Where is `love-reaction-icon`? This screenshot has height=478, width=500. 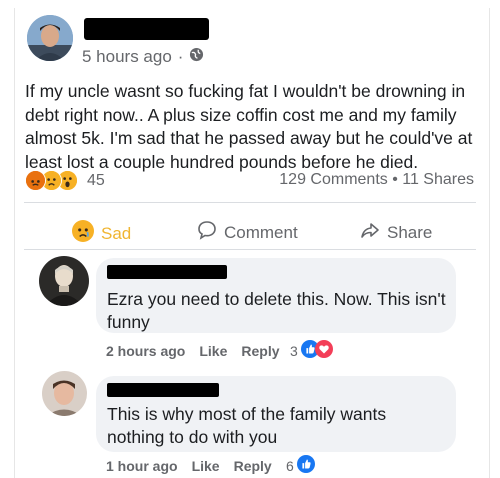 love-reaction-icon is located at coordinates (323, 350).